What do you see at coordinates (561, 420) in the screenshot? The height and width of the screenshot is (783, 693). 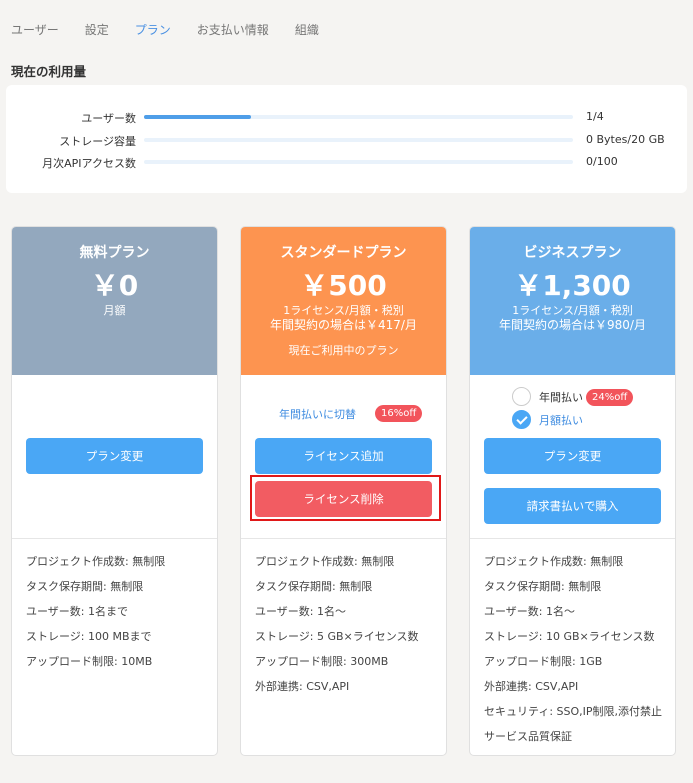 I see `monthly-label: 月額払い` at bounding box center [561, 420].